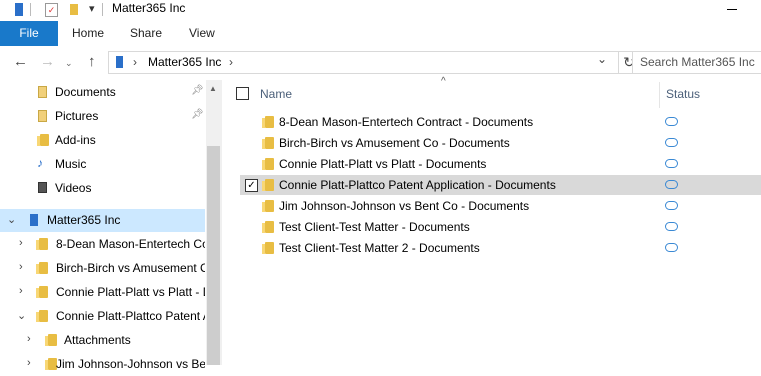 Image resolution: width=761 pixels, height=376 pixels. What do you see at coordinates (84, 220) in the screenshot?
I see `nav-item-label: Matter365 Inc` at bounding box center [84, 220].